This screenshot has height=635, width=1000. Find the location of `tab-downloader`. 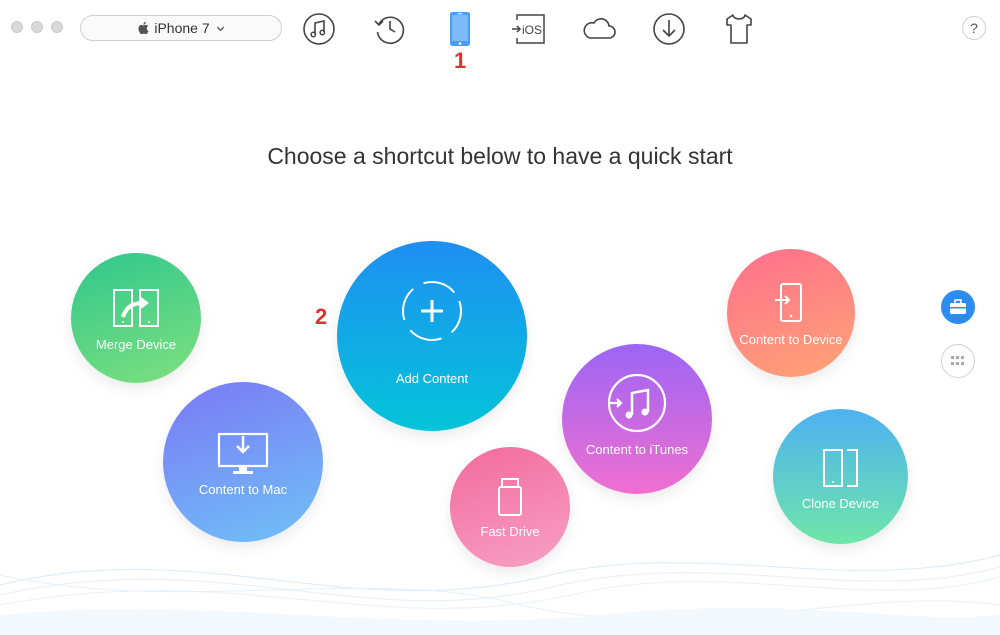

tab-downloader is located at coordinates (669, 29).